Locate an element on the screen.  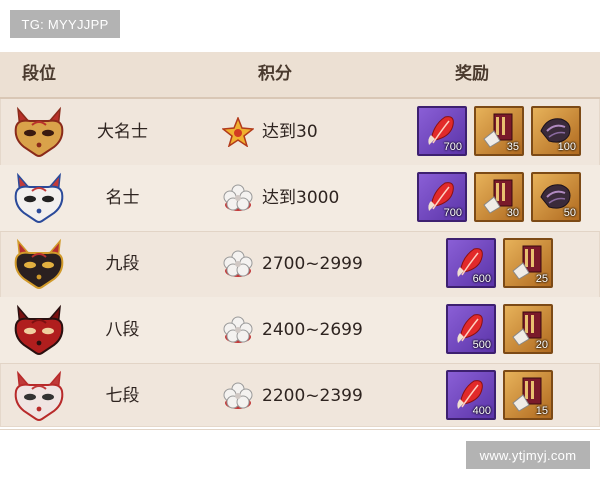
reward-quantity: 15 is located at coordinates (541, 411).